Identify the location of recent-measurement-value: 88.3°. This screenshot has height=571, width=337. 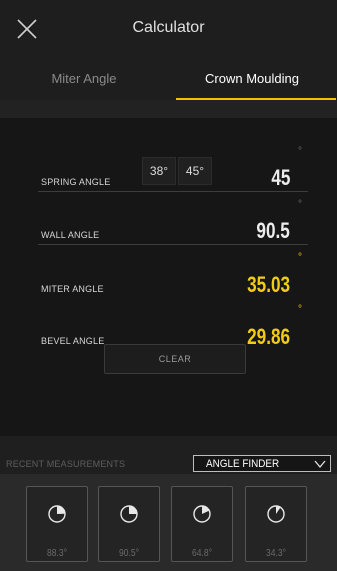
(57, 553).